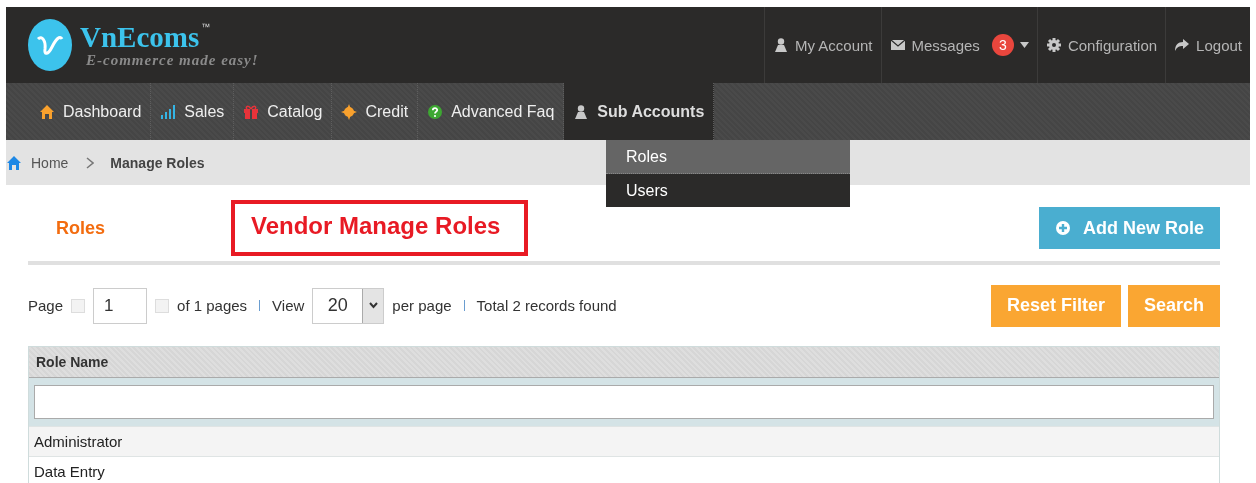 This screenshot has width=1256, height=483. What do you see at coordinates (212, 305) in the screenshot?
I see `page-count: of 1 pages` at bounding box center [212, 305].